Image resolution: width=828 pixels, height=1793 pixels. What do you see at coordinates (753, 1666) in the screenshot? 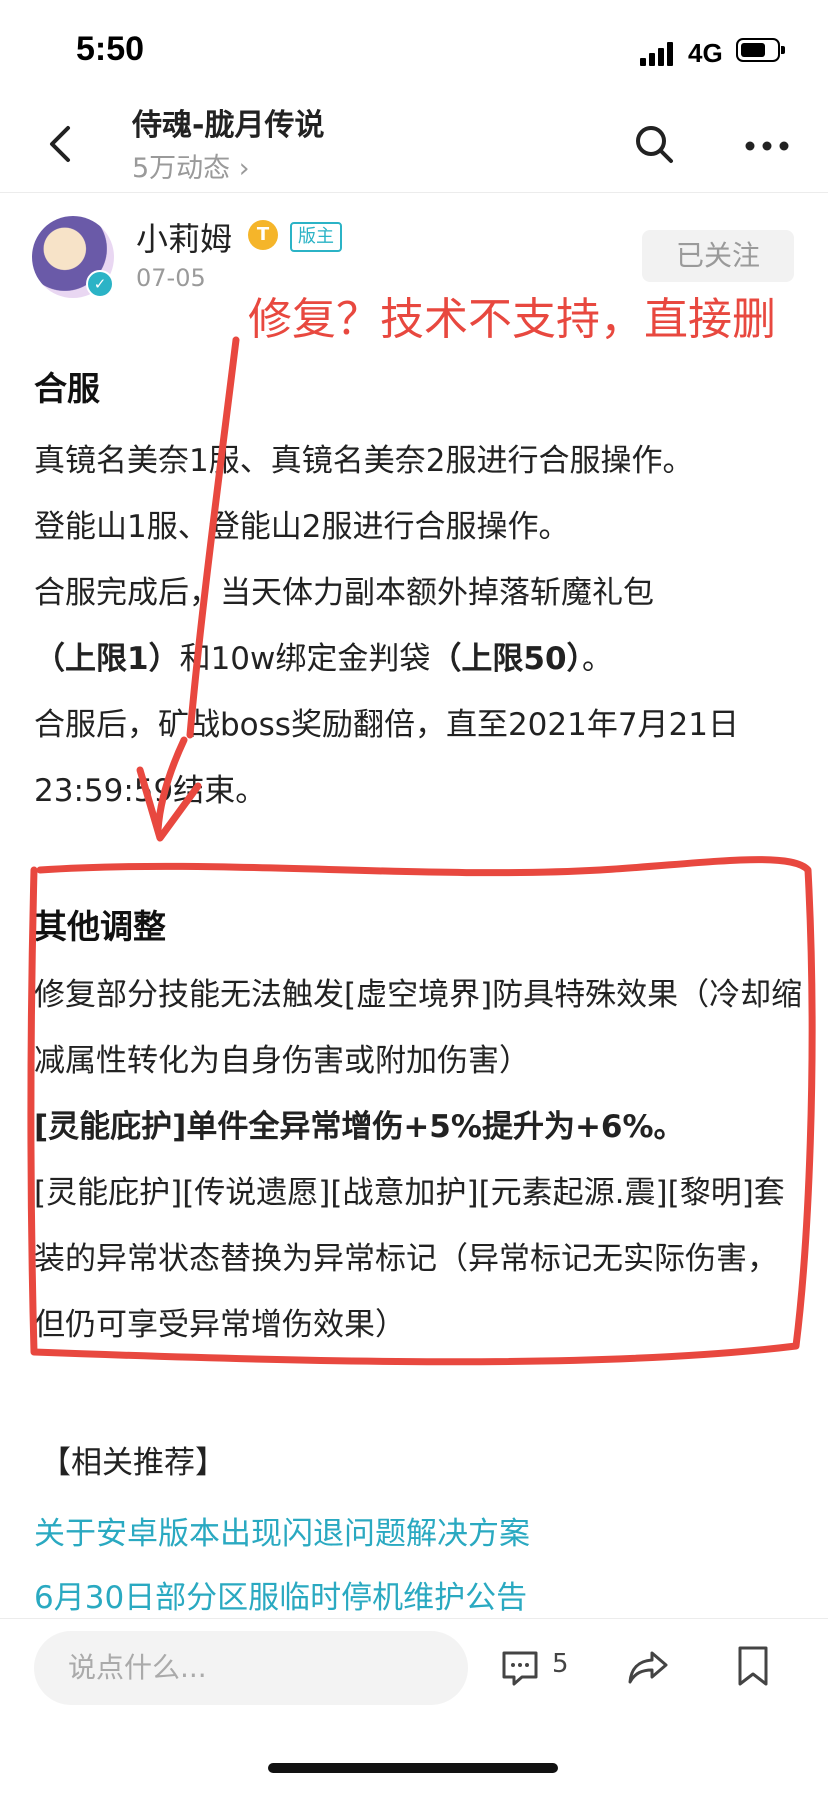
I see `bookmark-icon` at bounding box center [753, 1666].